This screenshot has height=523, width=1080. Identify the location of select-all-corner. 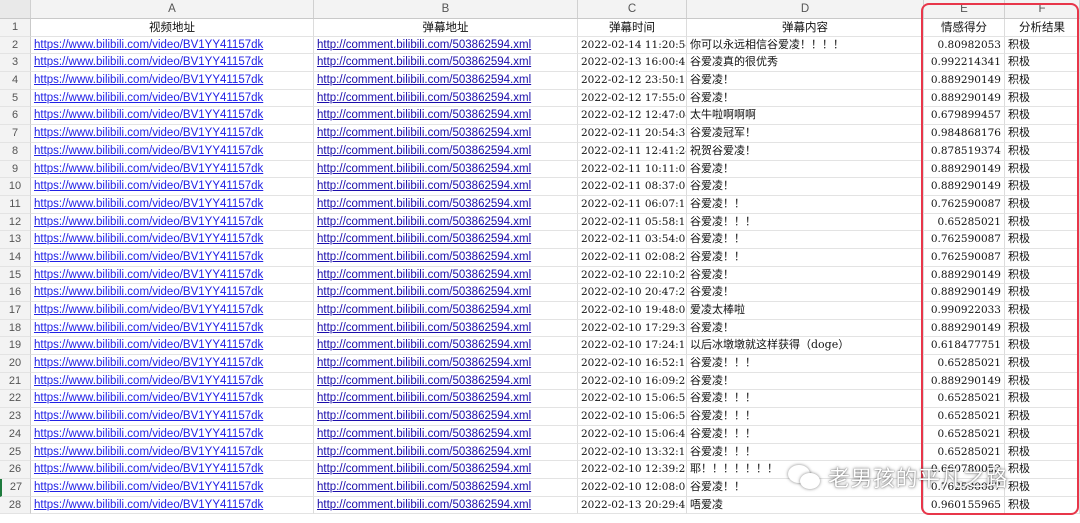
(15, 9).